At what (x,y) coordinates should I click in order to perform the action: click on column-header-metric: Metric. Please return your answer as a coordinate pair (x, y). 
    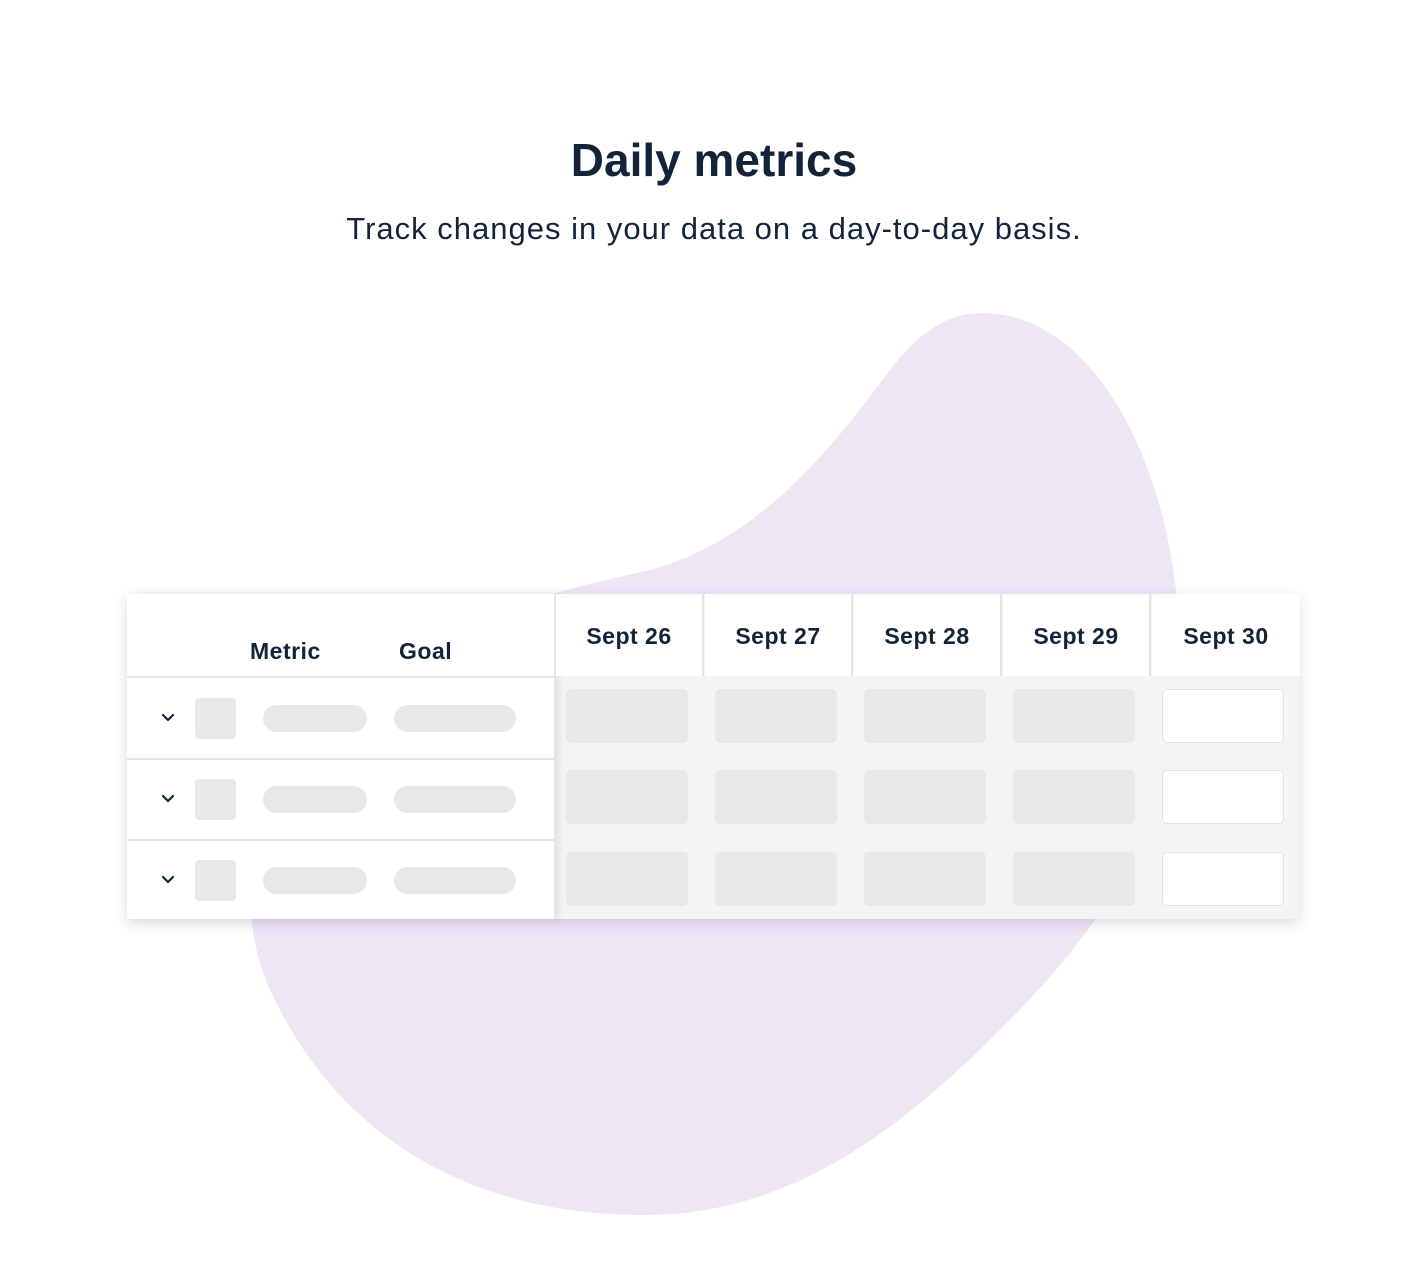
    Looking at the image, I should click on (285, 651).